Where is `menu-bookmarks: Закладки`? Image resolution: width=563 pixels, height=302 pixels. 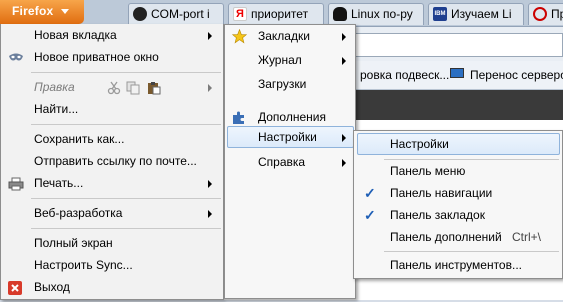
menu-bookmarks: Закладки is located at coordinates (290, 36).